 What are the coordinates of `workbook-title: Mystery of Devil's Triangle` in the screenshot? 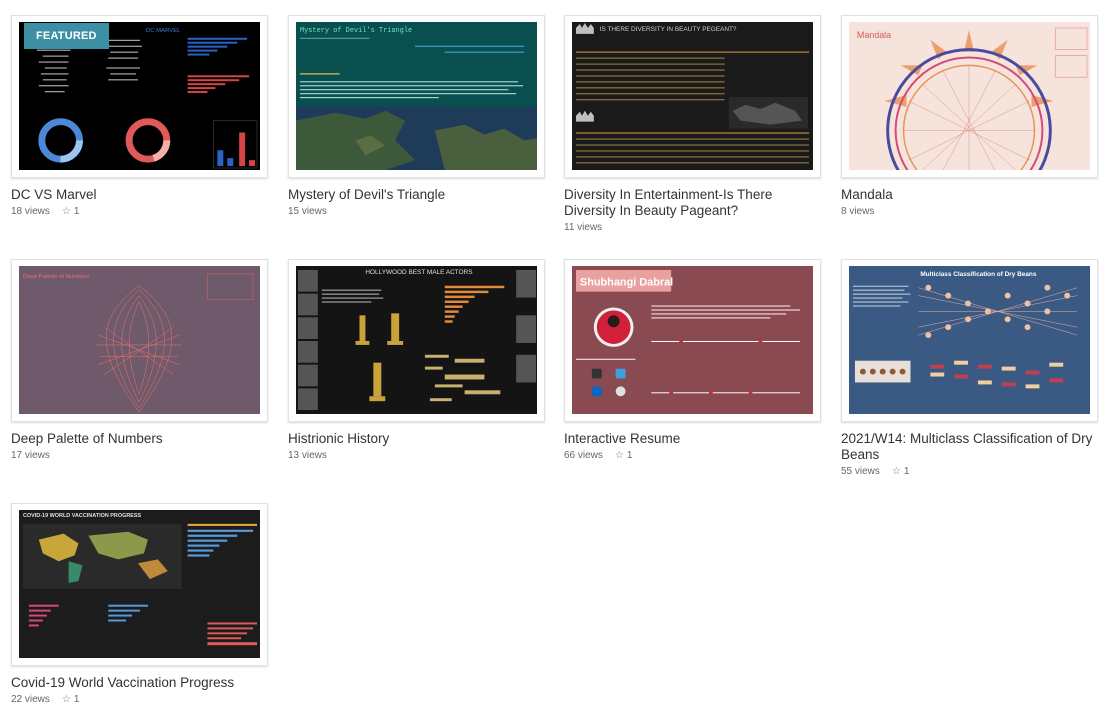 It's located at (416, 195).